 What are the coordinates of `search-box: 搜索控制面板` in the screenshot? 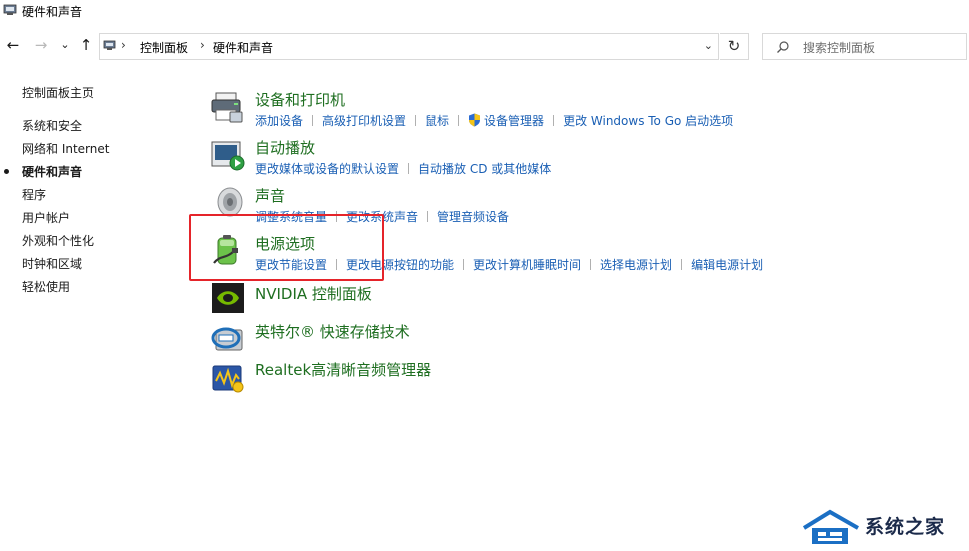 It's located at (864, 46).